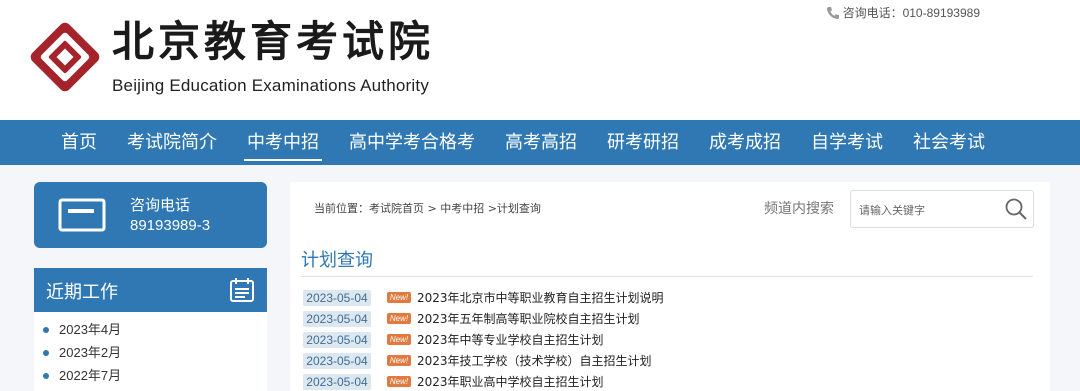 This screenshot has width=1080, height=391. I want to click on consult-number: 89193989-3, so click(170, 225).